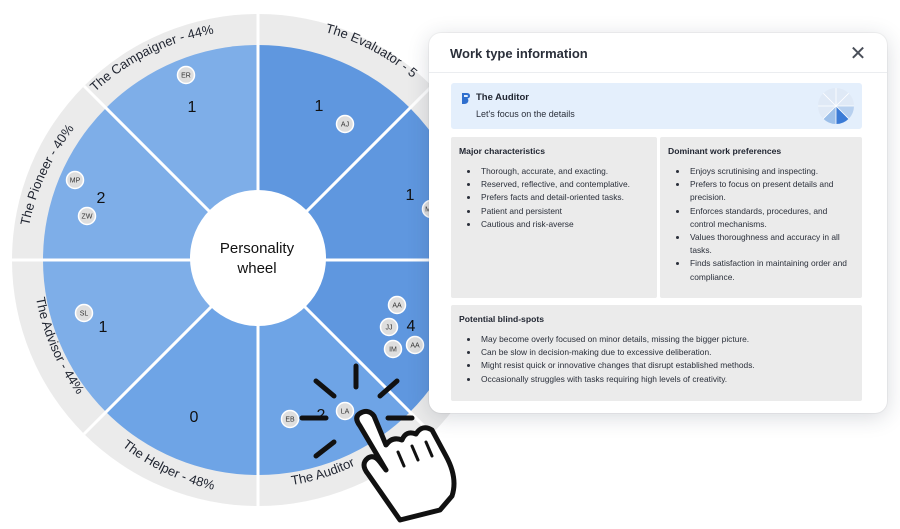 This screenshot has height=529, width=900. I want to click on section-title: Potential blind-spots, so click(501, 319).